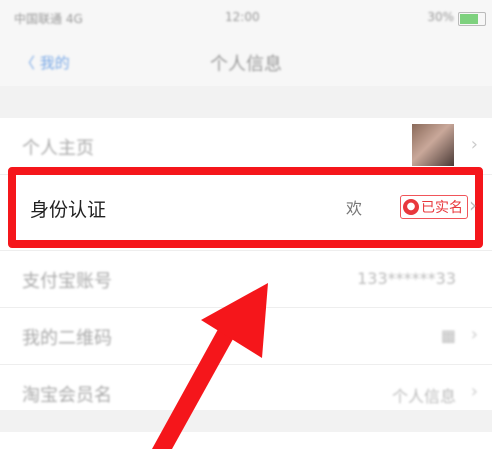 This screenshot has height=449, width=492. Describe the element at coordinates (195, 385) in the screenshot. I see `arrow-shaft` at that location.